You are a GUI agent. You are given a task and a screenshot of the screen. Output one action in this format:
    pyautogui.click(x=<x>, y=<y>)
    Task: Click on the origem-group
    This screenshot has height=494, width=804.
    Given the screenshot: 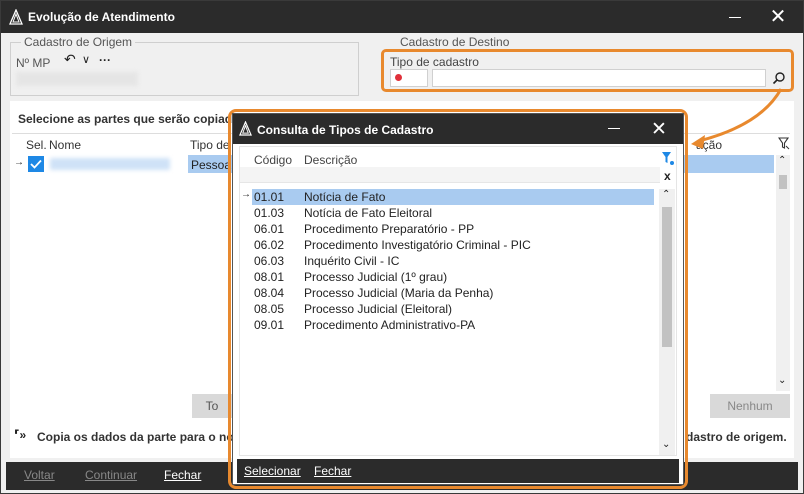 What is the action you would take?
    pyautogui.click(x=184, y=69)
    